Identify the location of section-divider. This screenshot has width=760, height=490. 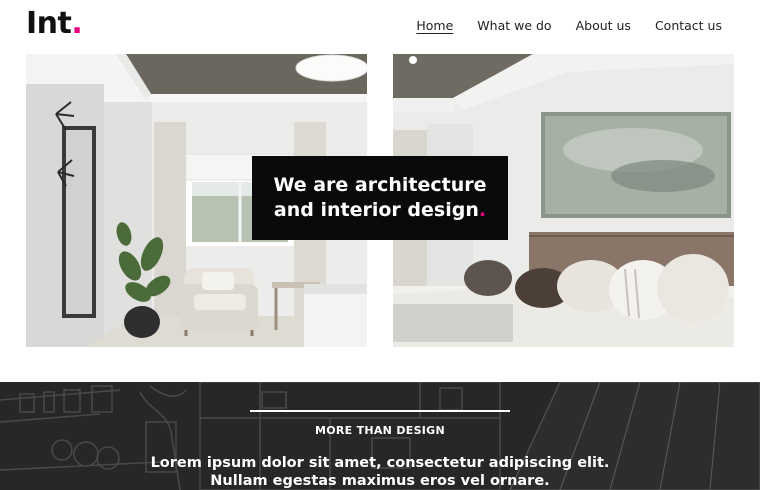
(380, 411).